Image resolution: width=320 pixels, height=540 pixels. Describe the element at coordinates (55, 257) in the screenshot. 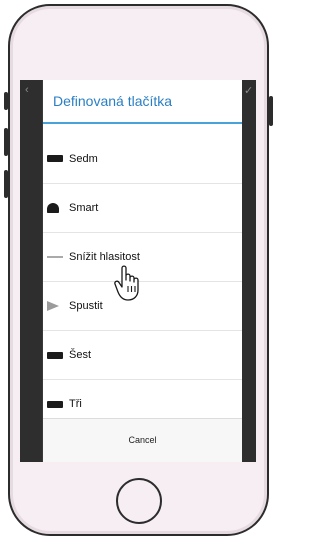

I see `volume-down-icon` at that location.